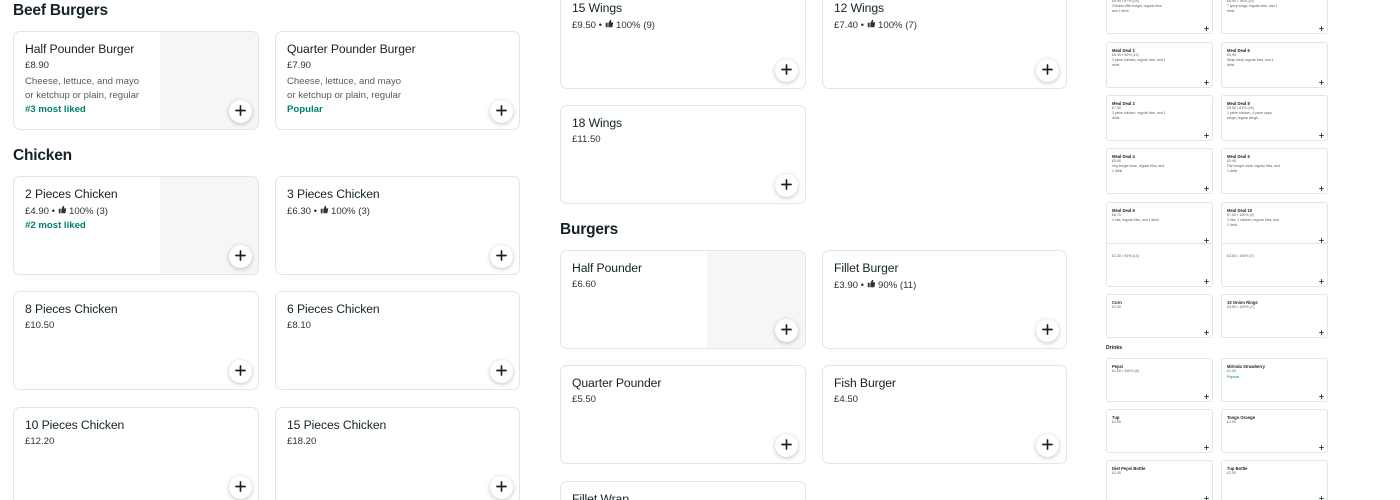 Image resolution: width=1400 pixels, height=500 pixels. Describe the element at coordinates (1274, 431) in the screenshot. I see `thumbnail-item-card: Tango Orange £1.00` at that location.